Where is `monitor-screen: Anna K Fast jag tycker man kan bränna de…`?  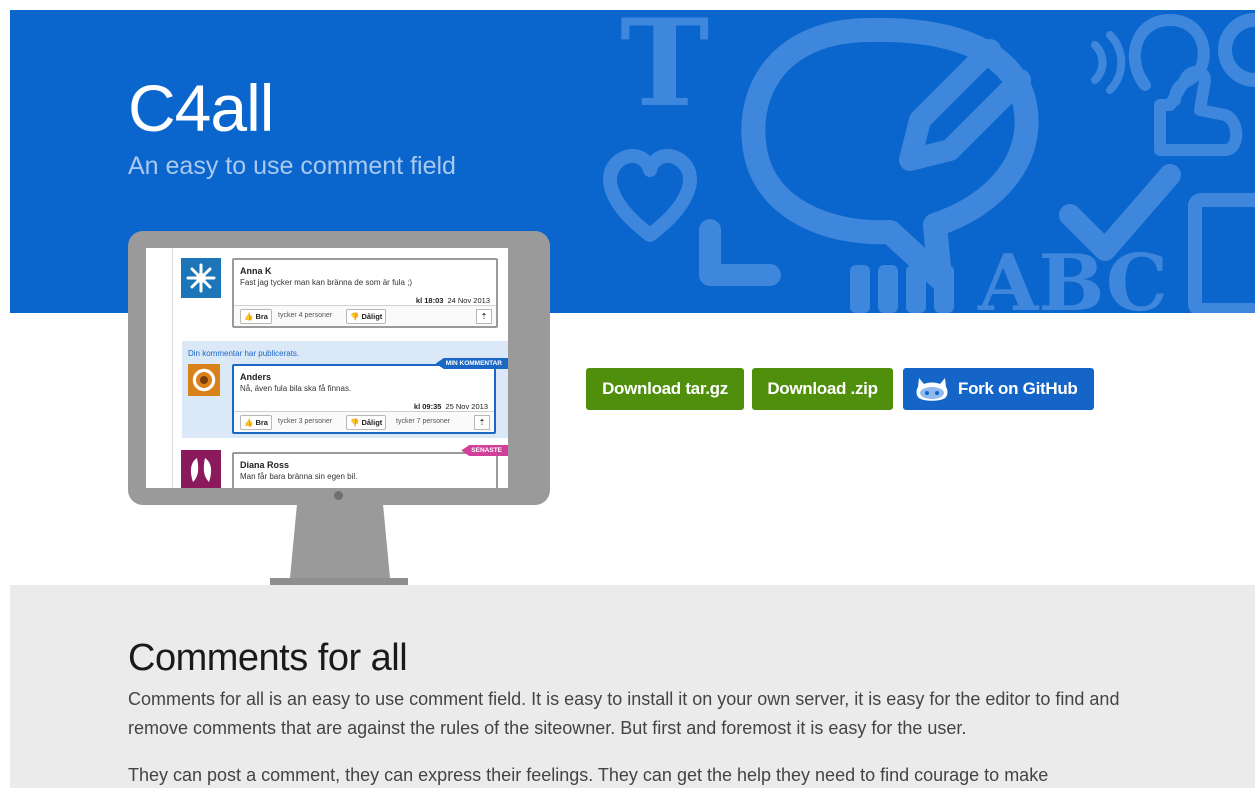 monitor-screen: Anna K Fast jag tycker man kan bränna de… is located at coordinates (327, 368).